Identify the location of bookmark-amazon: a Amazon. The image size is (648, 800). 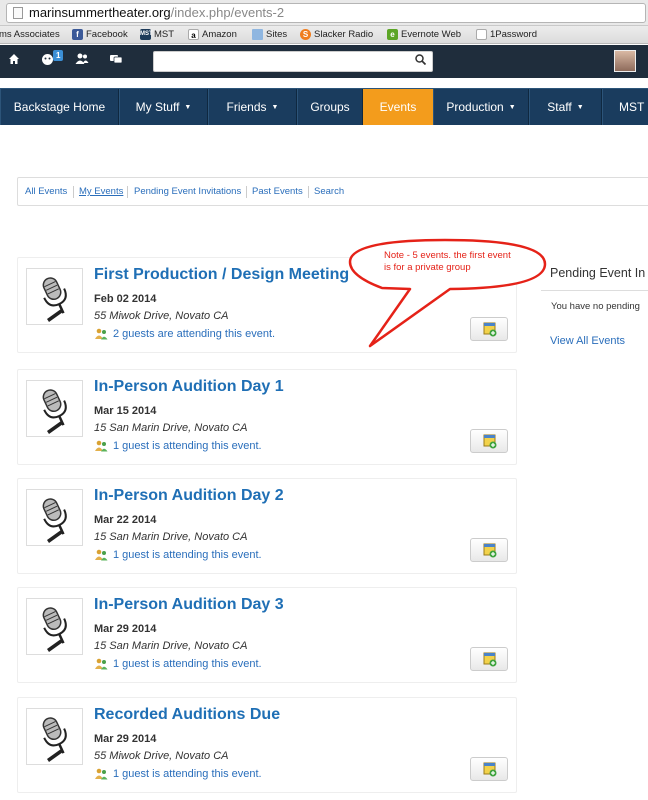
(212, 34).